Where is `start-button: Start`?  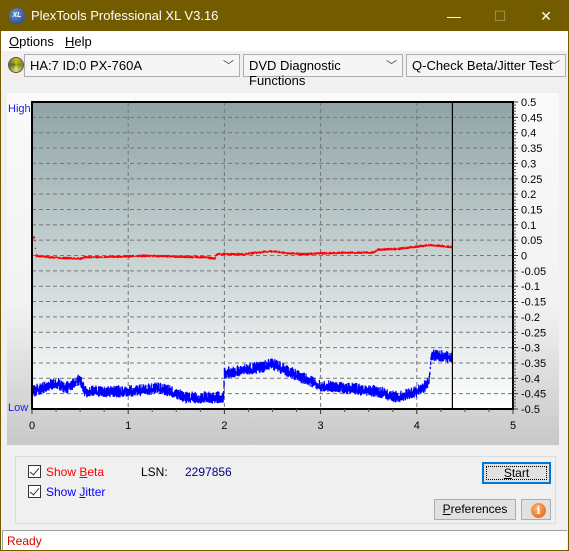 start-button: Start is located at coordinates (516, 473).